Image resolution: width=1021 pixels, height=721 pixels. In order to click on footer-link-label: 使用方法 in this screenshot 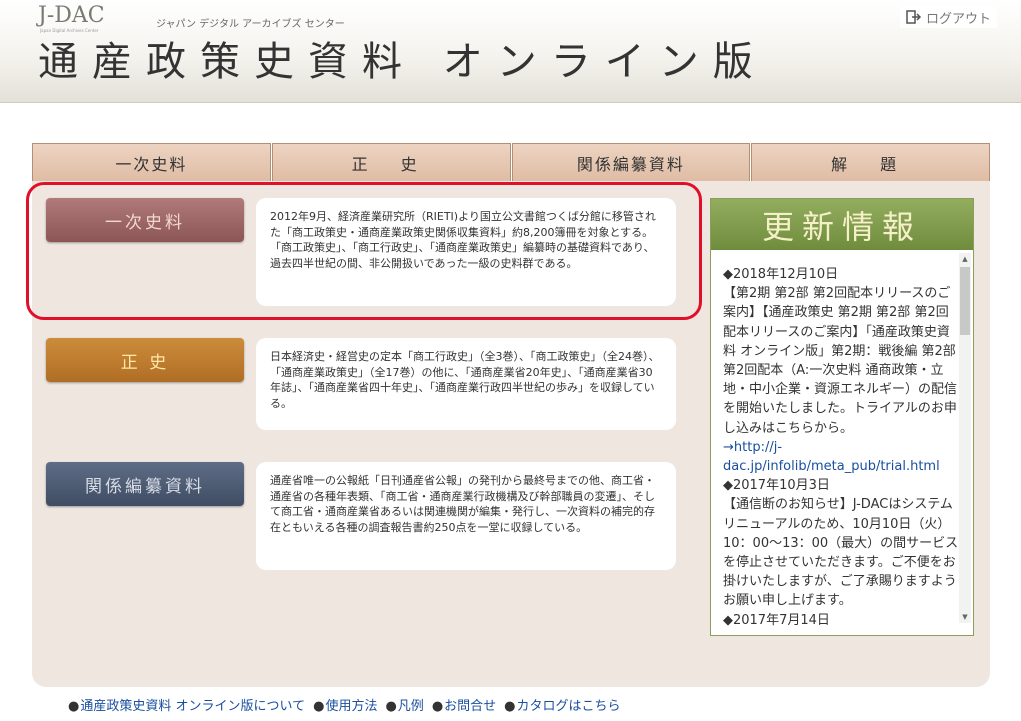, I will do `click(351, 706)`.